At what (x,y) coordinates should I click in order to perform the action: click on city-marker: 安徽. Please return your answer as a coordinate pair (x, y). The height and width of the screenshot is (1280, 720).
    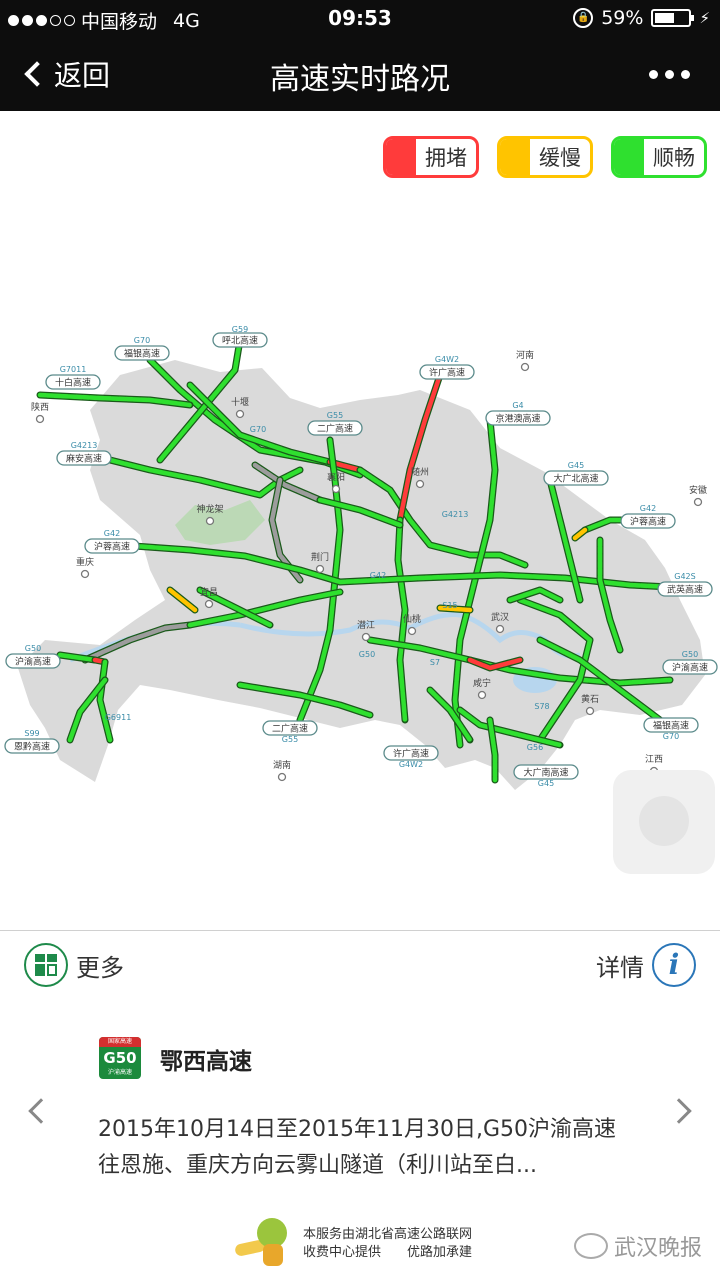
    Looking at the image, I should click on (698, 495).